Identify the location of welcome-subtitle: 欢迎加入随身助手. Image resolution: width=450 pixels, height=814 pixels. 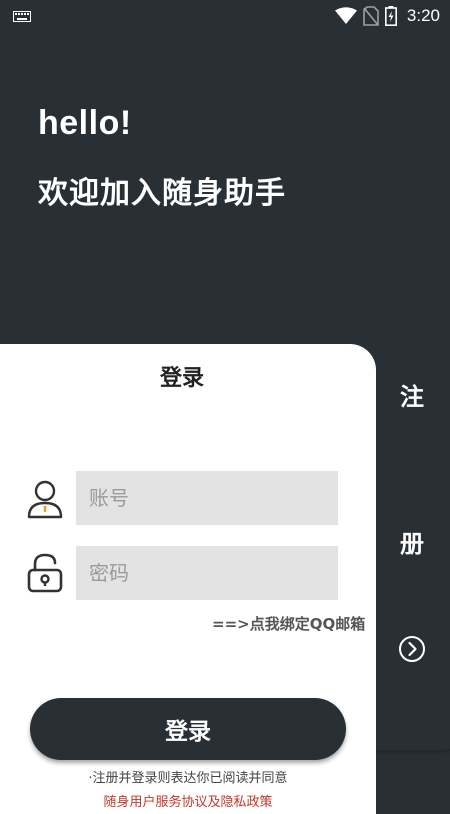
(162, 193).